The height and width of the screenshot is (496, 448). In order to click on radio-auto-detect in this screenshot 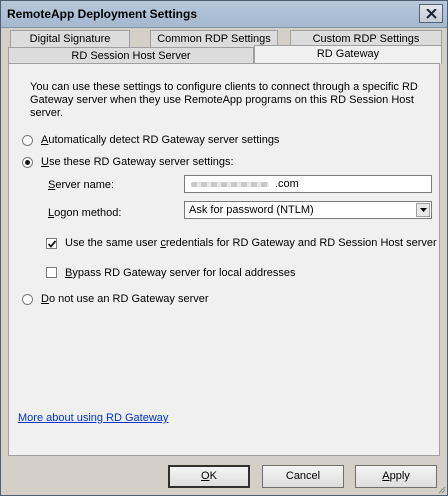, I will do `click(27, 140)`.